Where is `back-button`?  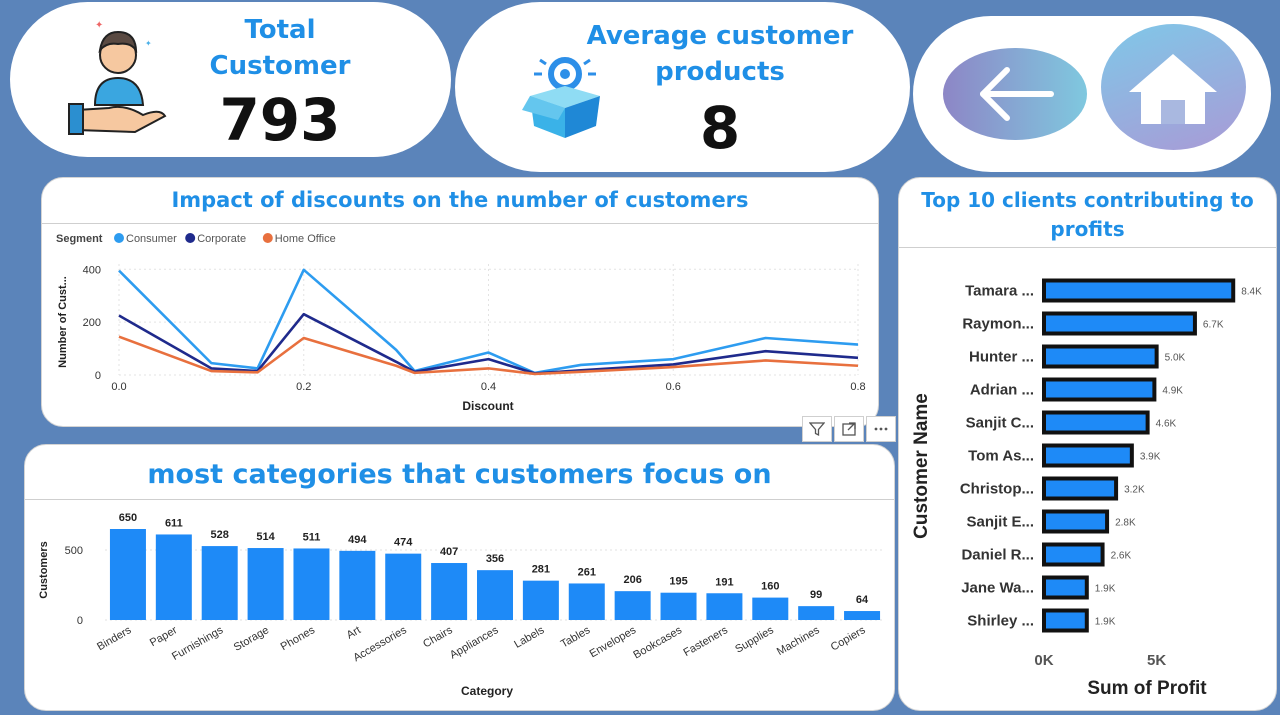
back-button is located at coordinates (1015, 94).